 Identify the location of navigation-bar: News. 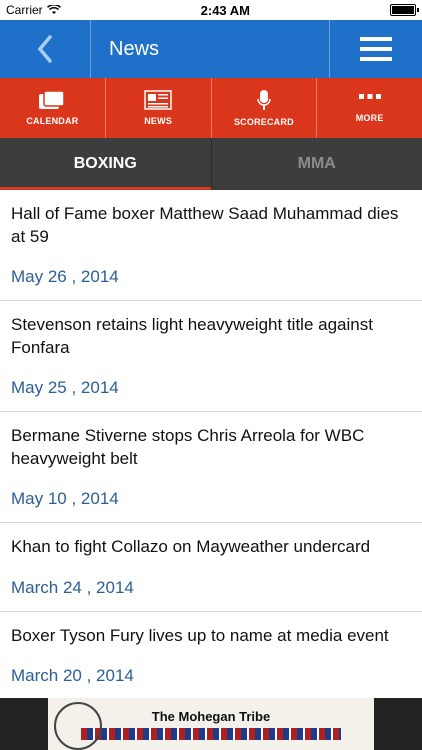
(211, 49).